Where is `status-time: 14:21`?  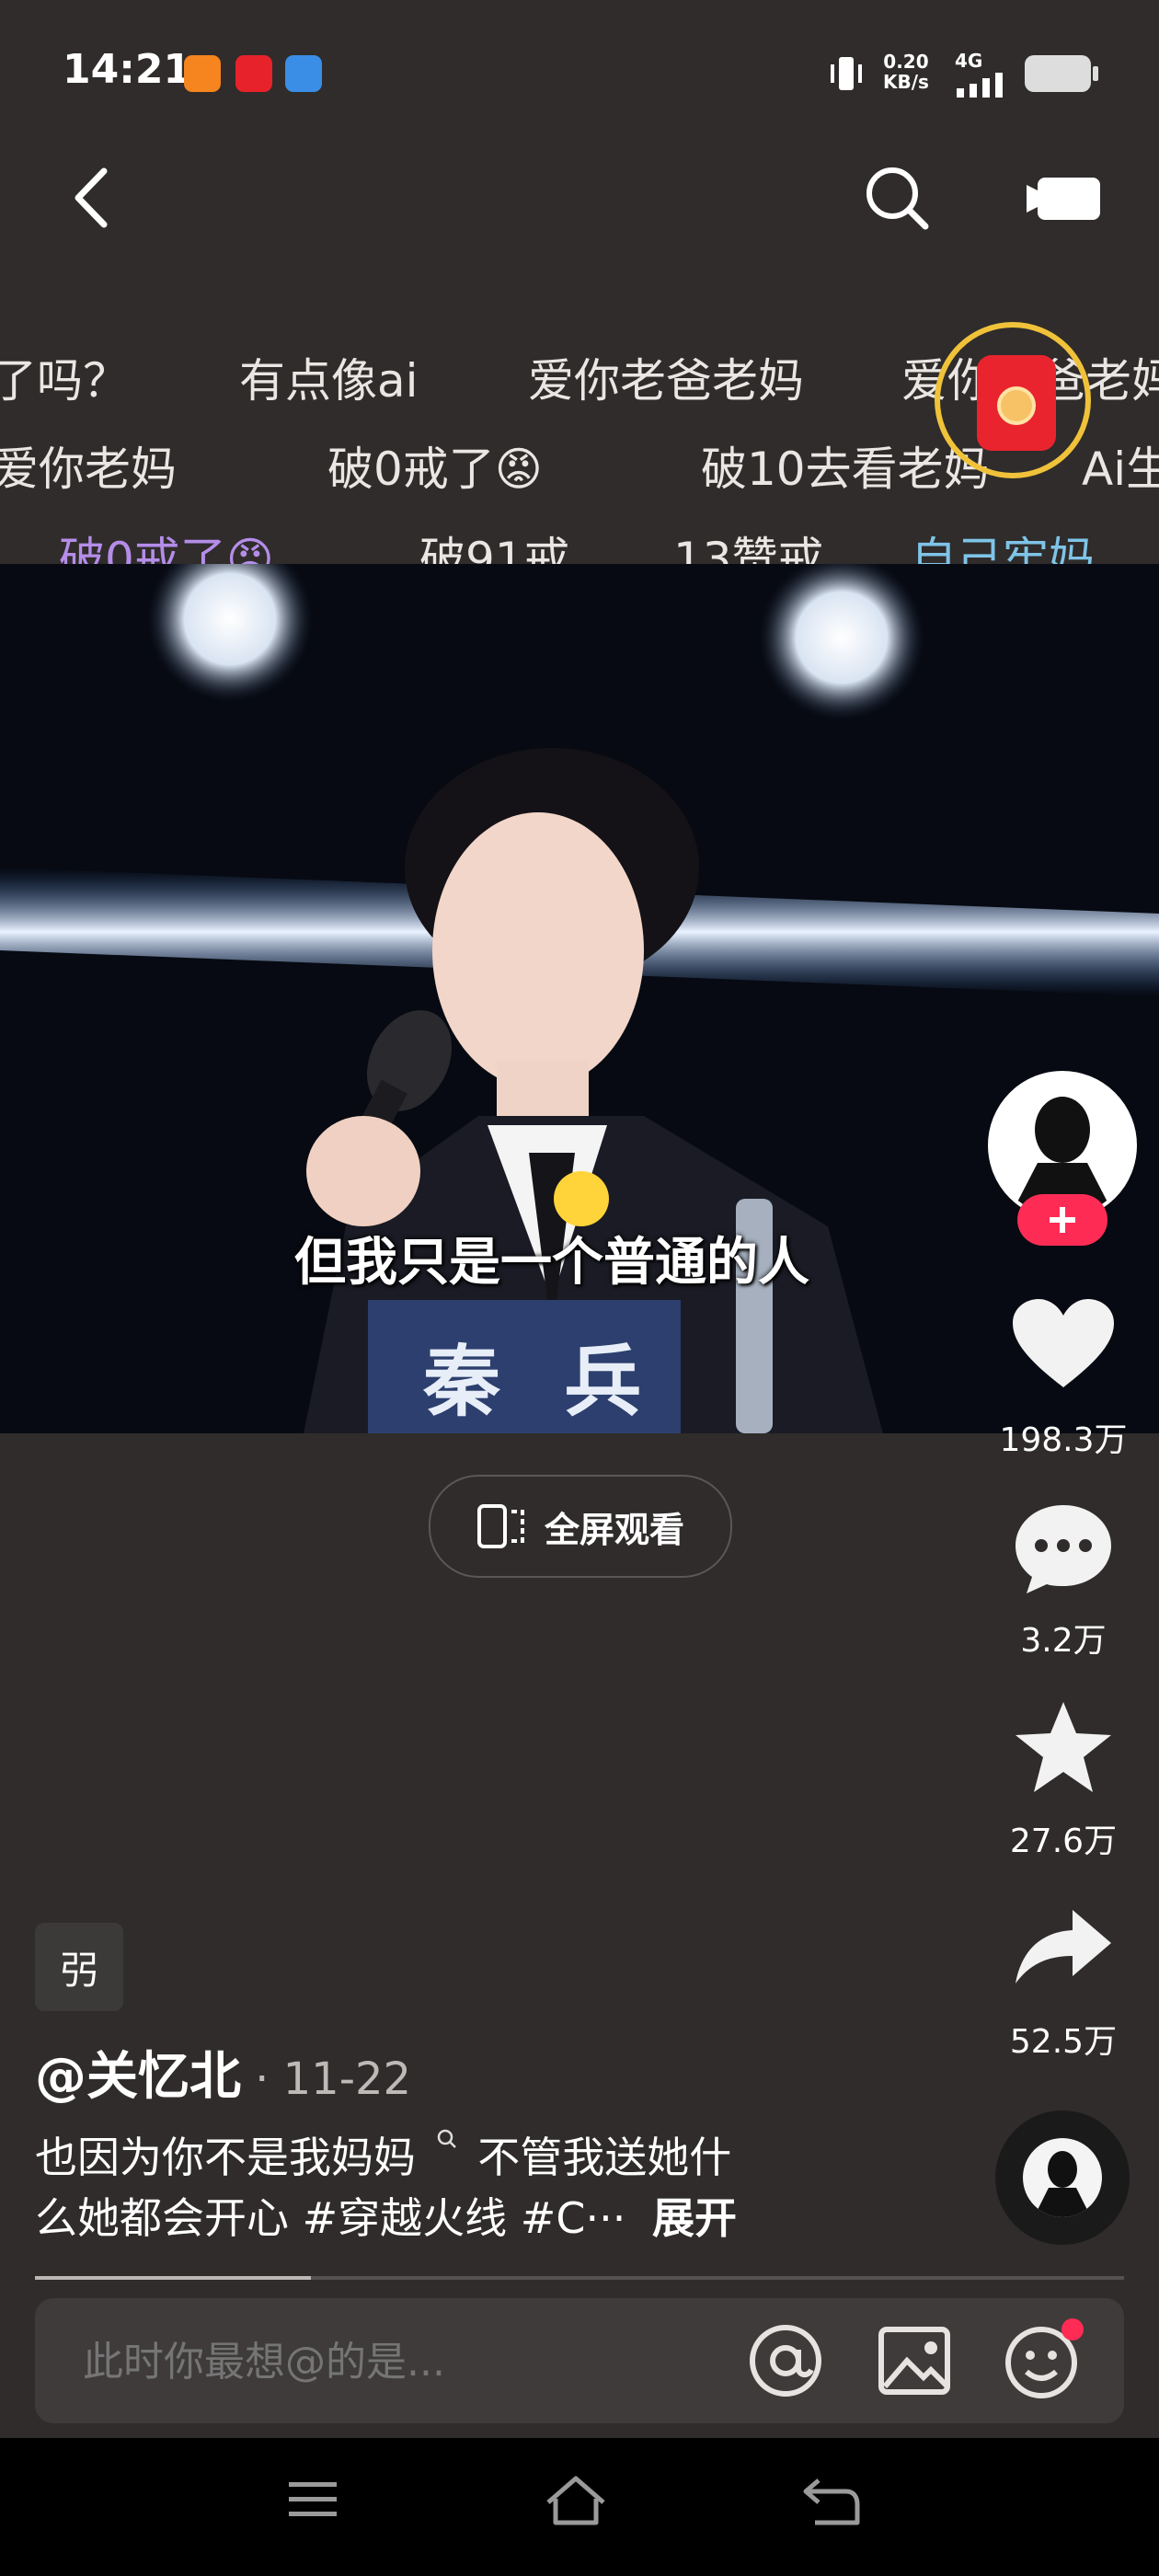 status-time: 14:21 is located at coordinates (127, 69).